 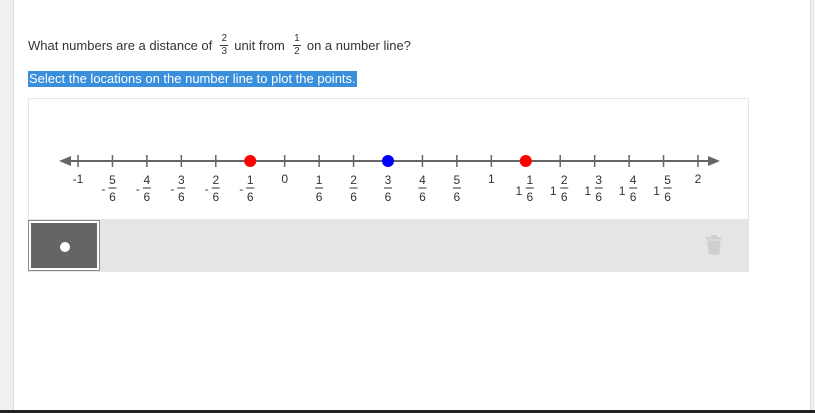 What do you see at coordinates (120, 45) in the screenshot?
I see `question-prefix: What numbers are a distance of` at bounding box center [120, 45].